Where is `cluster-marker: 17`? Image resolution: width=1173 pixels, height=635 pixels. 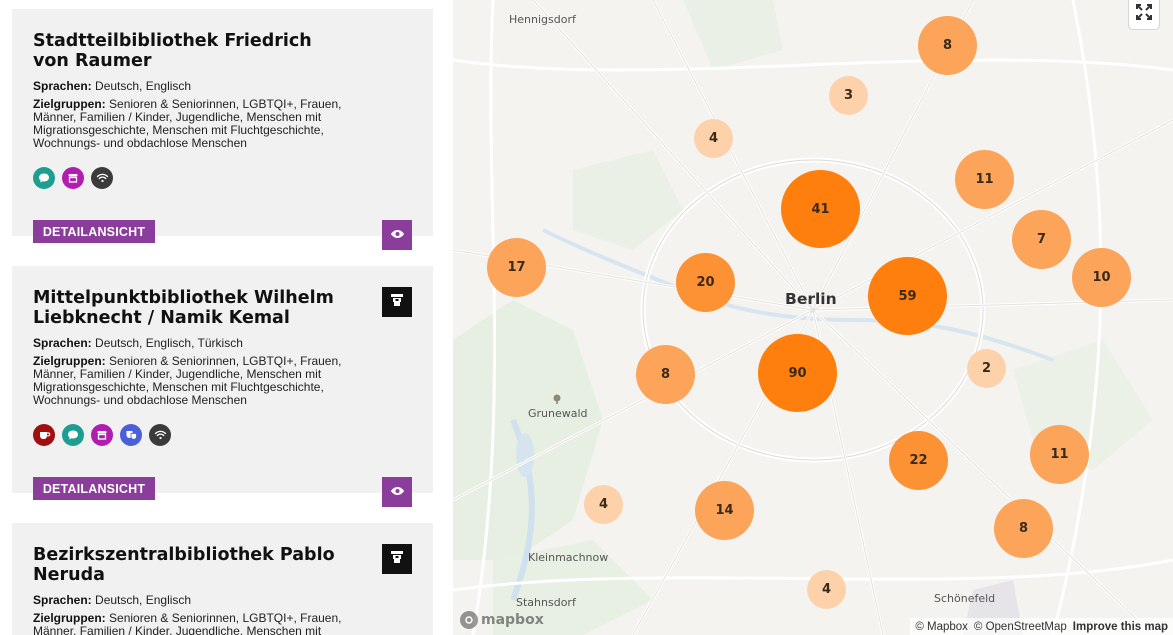
cluster-marker: 17 is located at coordinates (516, 267).